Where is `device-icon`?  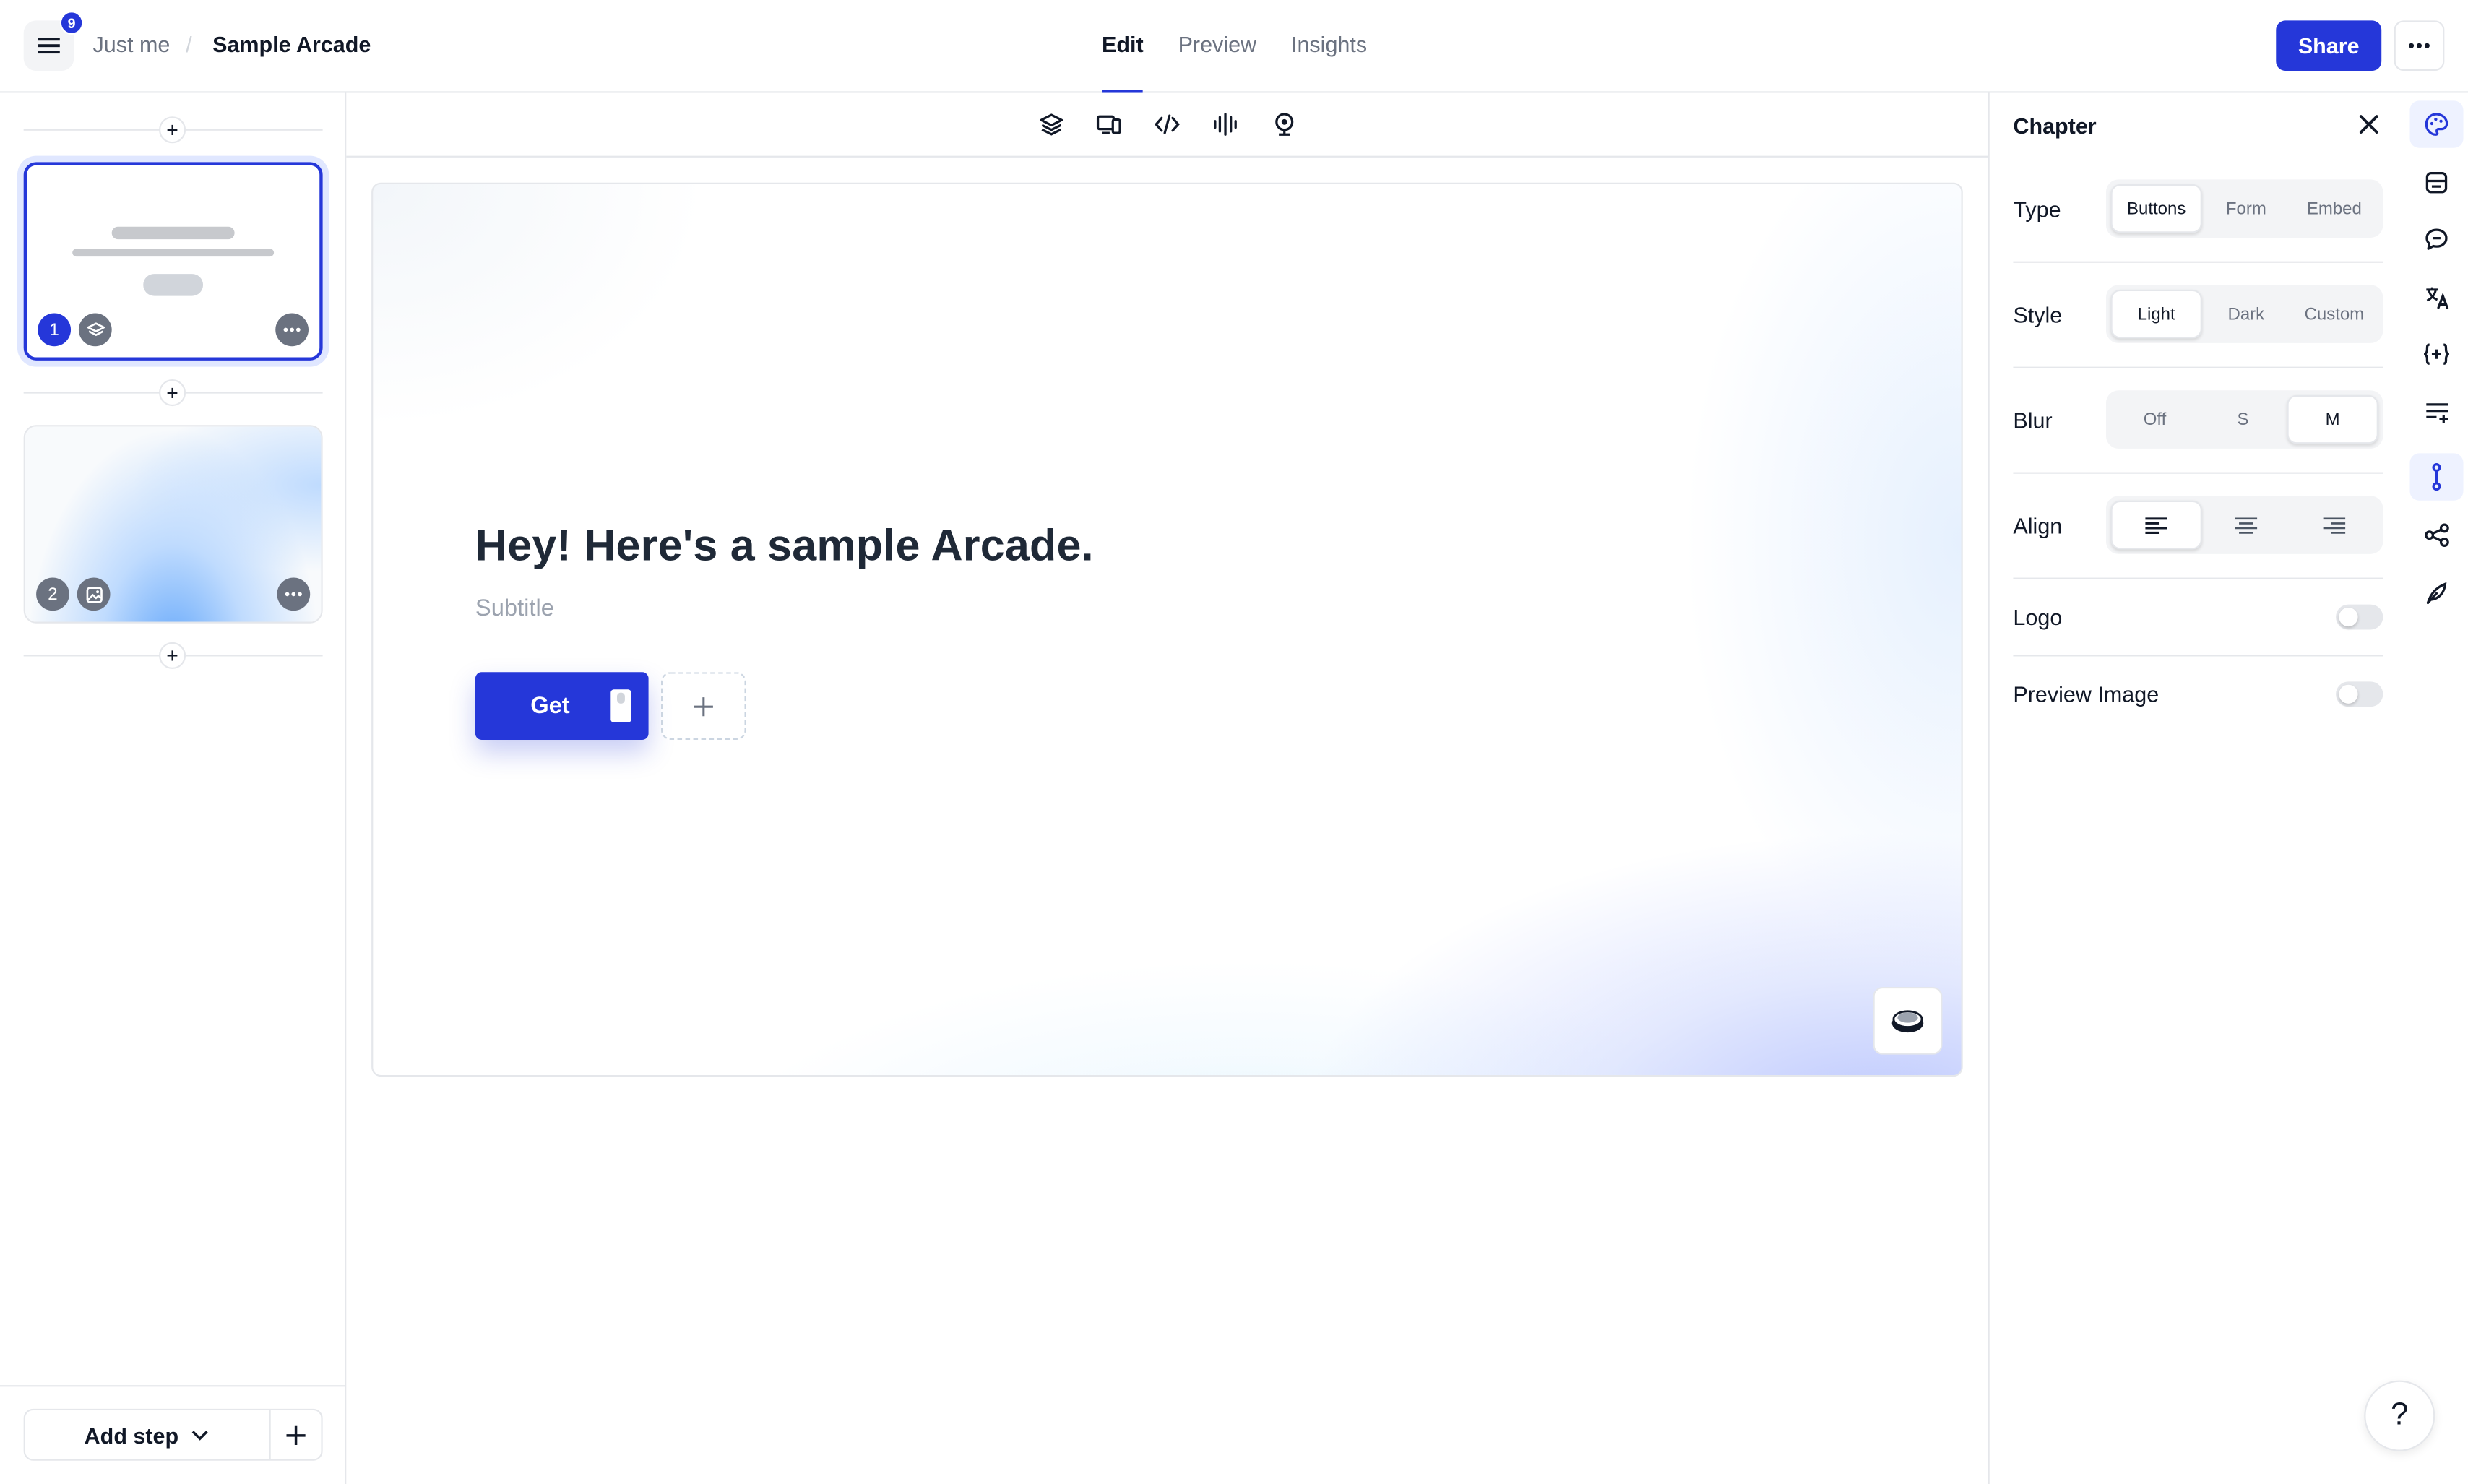 device-icon is located at coordinates (1109, 124).